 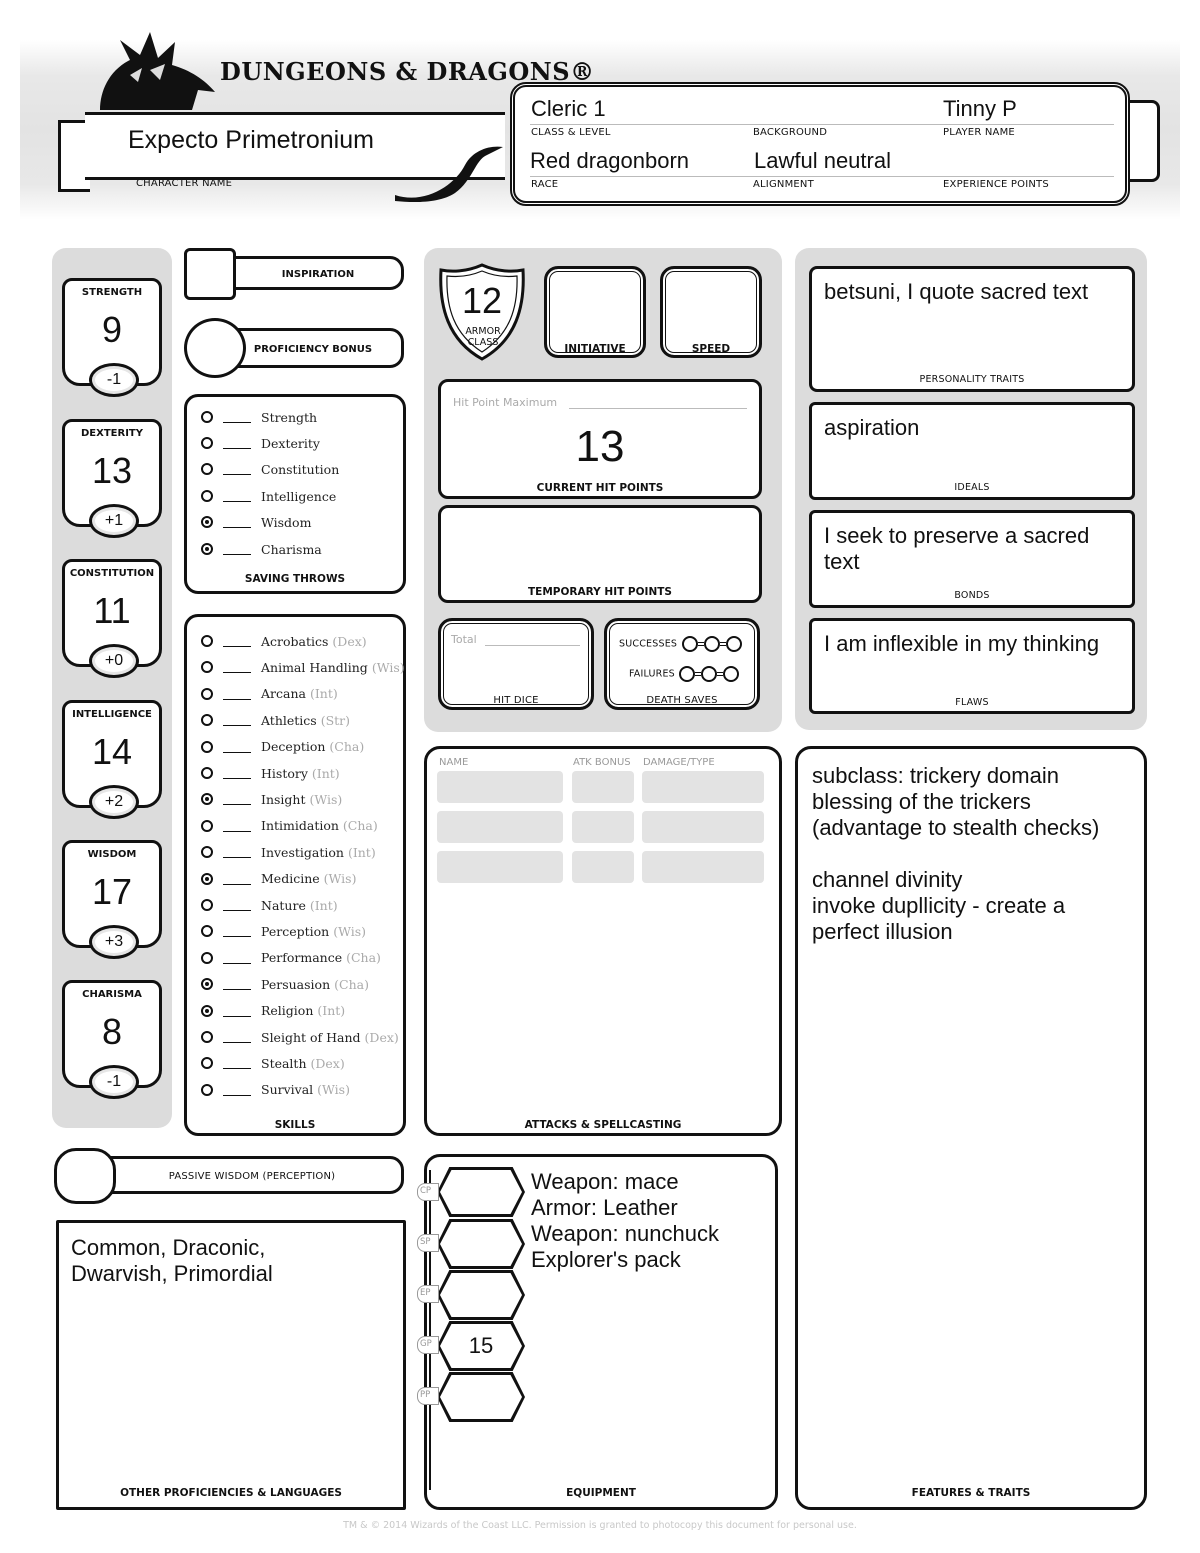 I want to click on skill-row: Nature (Int), so click(x=269, y=905).